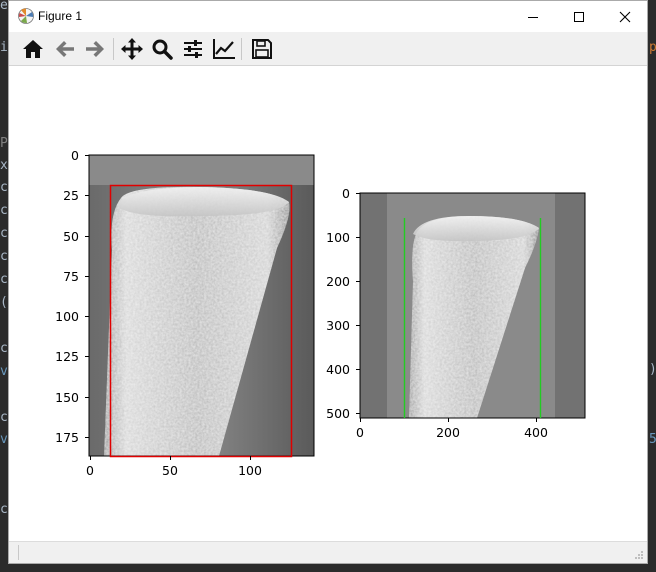  What do you see at coordinates (338, 281) in the screenshot?
I see `y-tick-label: 200` at bounding box center [338, 281].